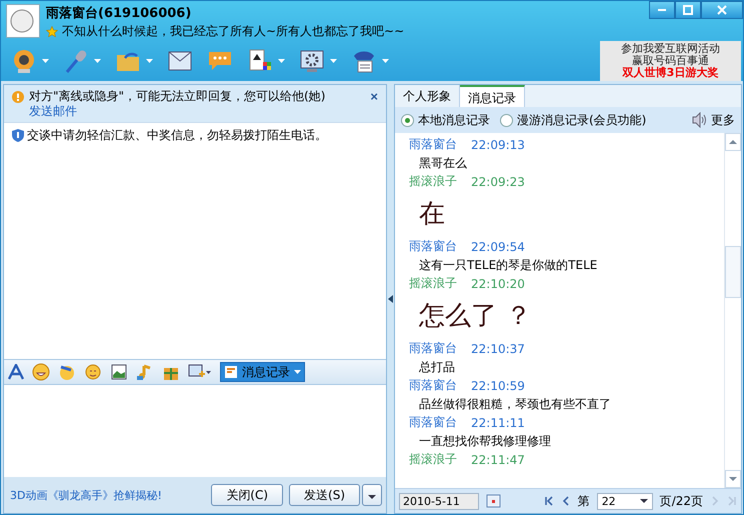  Describe the element at coordinates (177, 104) in the screenshot. I see `notice-text: 对方"离线或隐身"，可能无法立即回复，您可以给他(她) 发送邮件` at that location.